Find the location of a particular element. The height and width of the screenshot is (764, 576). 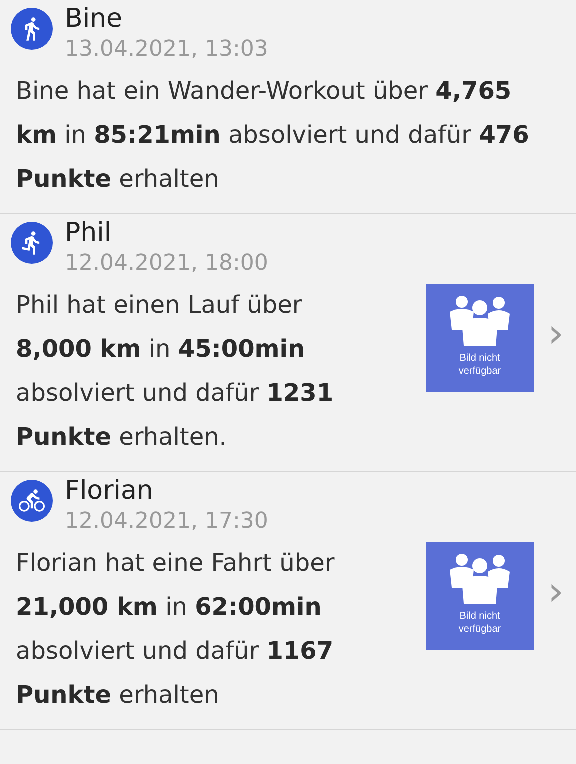

activity-description: Phil hat einen Lauf über 8,000 km in 45:00min absolviert und dafür 1231 Punkte erhalten. is located at coordinates (175, 371).